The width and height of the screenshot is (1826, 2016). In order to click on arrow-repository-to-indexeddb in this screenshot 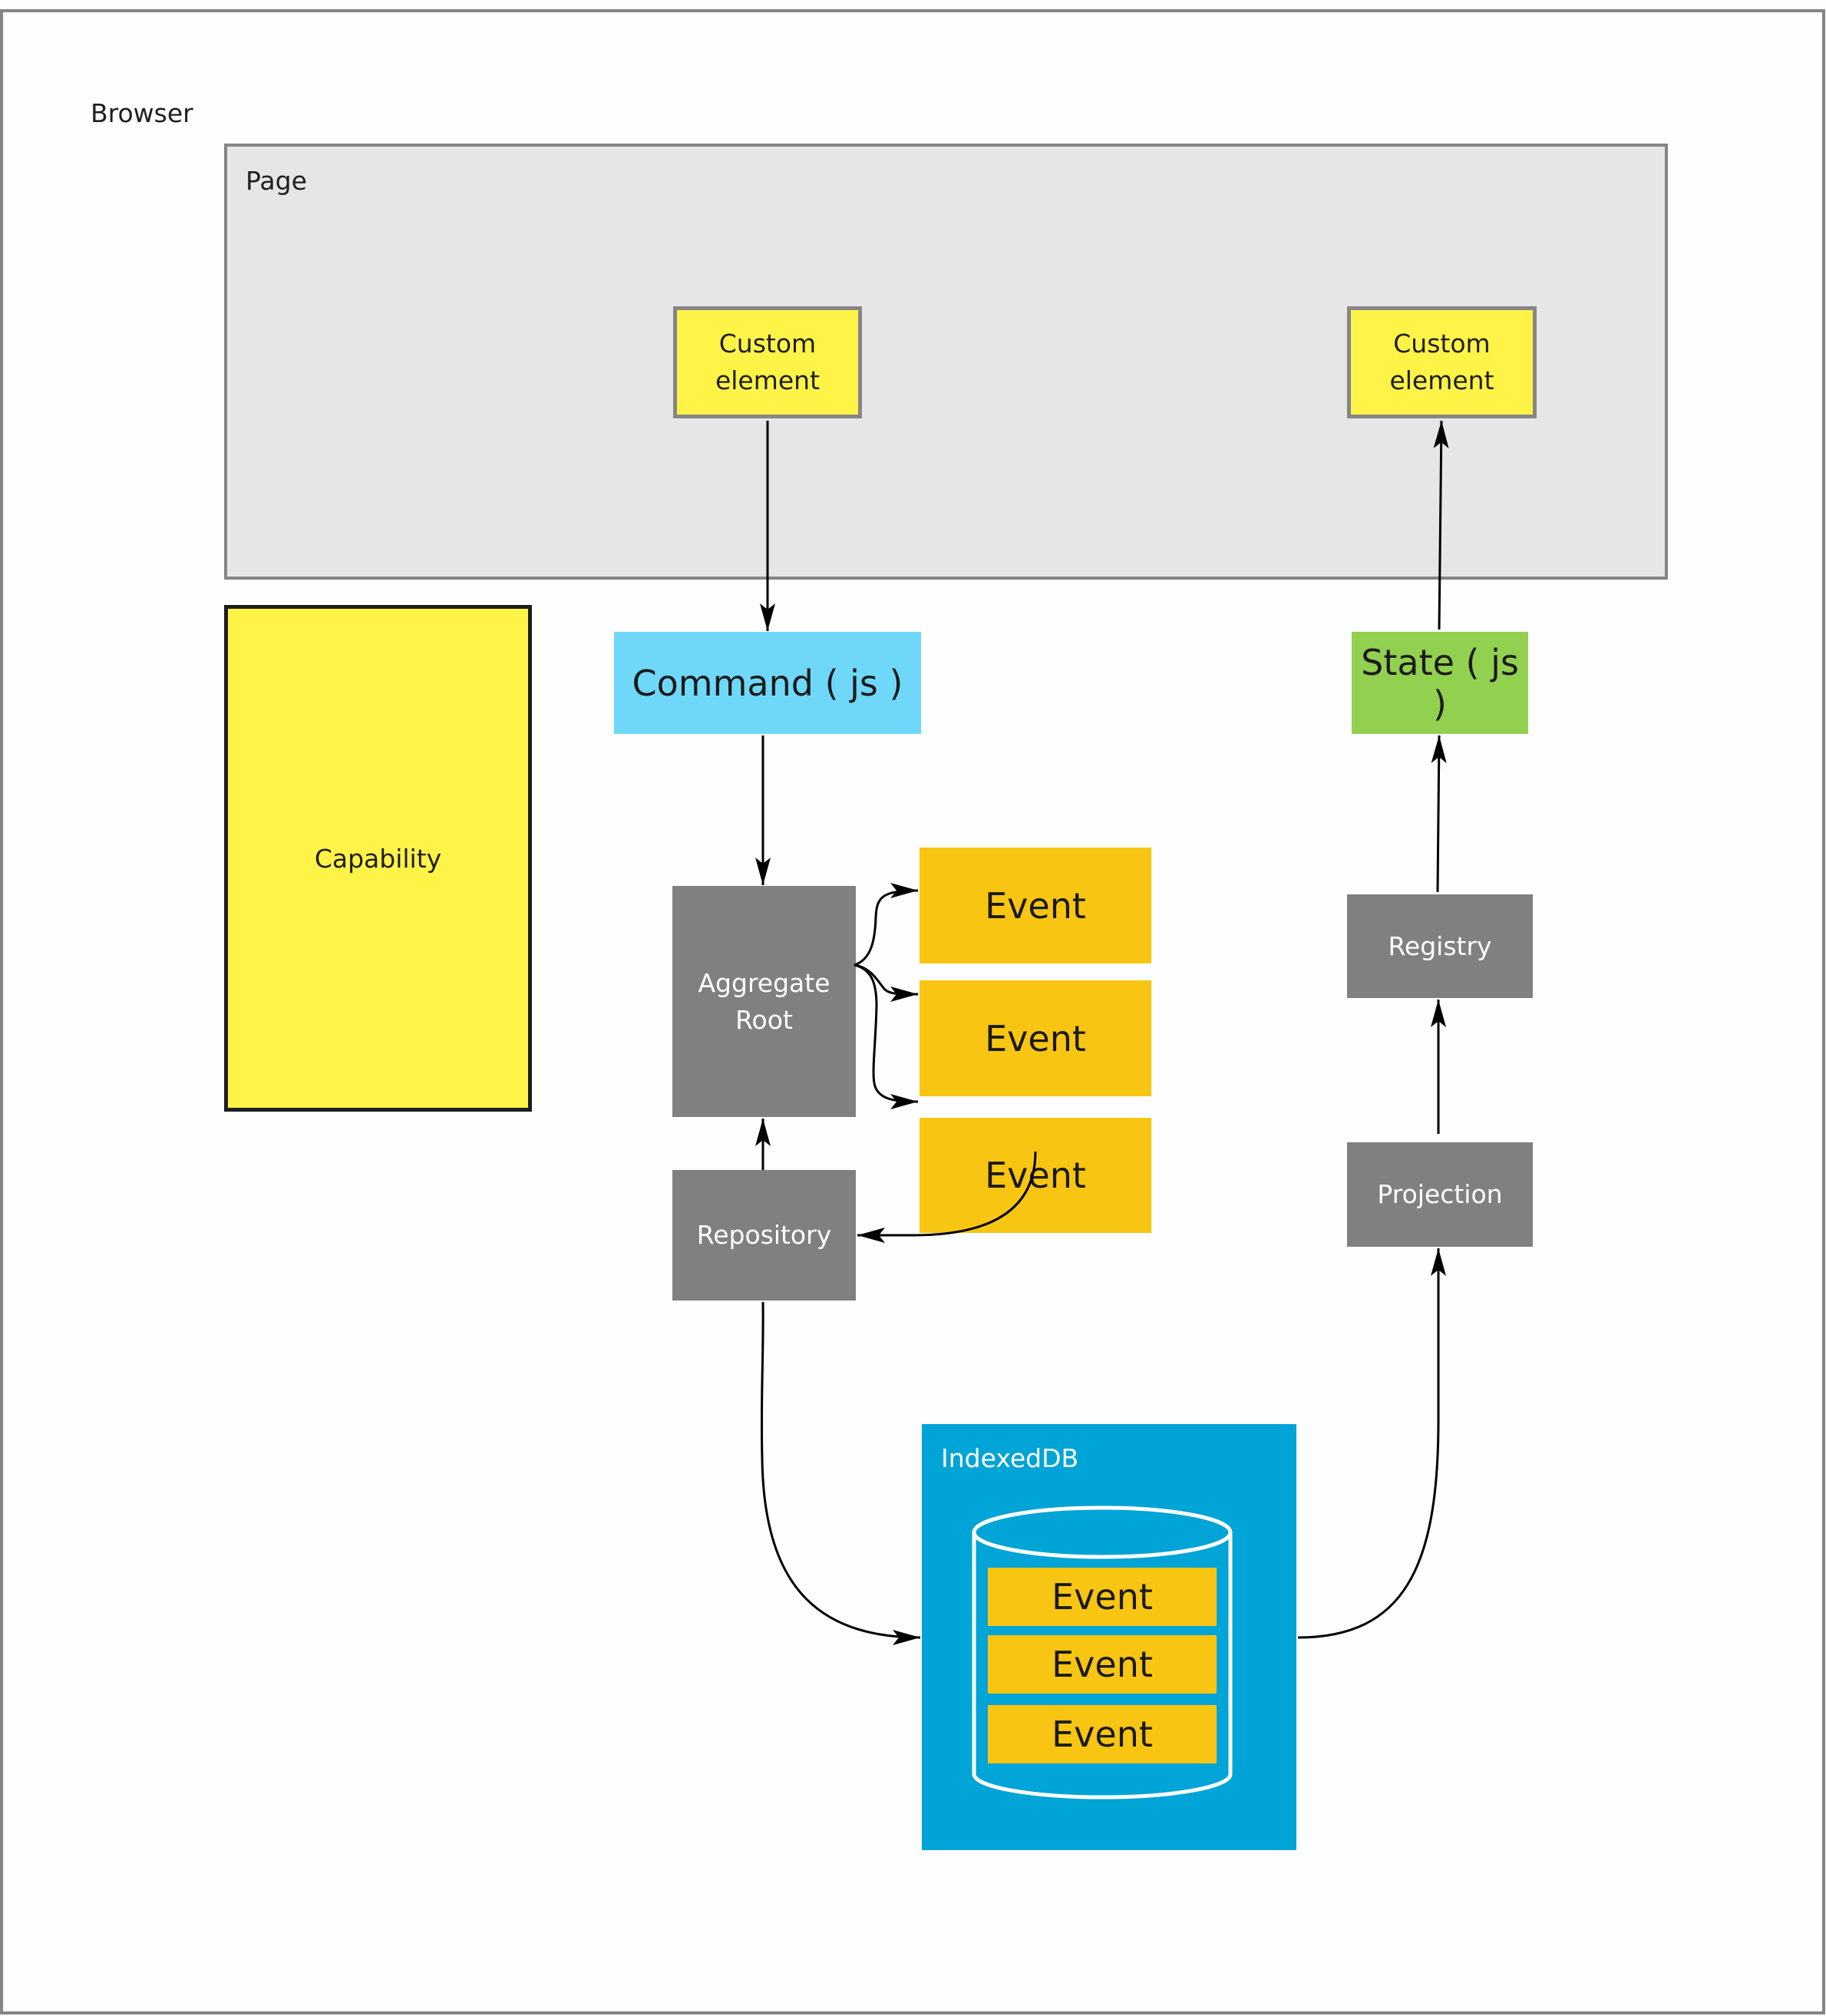, I will do `click(840, 1473)`.